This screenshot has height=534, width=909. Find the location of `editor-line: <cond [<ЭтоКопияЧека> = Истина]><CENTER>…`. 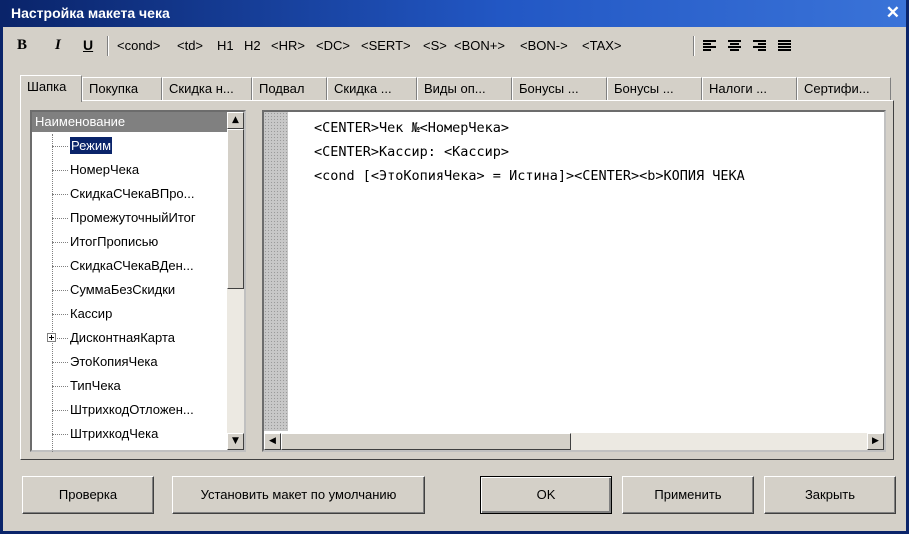

editor-line: <cond [<ЭтоКопияЧека> = Истина]><CENTER>… is located at coordinates (529, 176).